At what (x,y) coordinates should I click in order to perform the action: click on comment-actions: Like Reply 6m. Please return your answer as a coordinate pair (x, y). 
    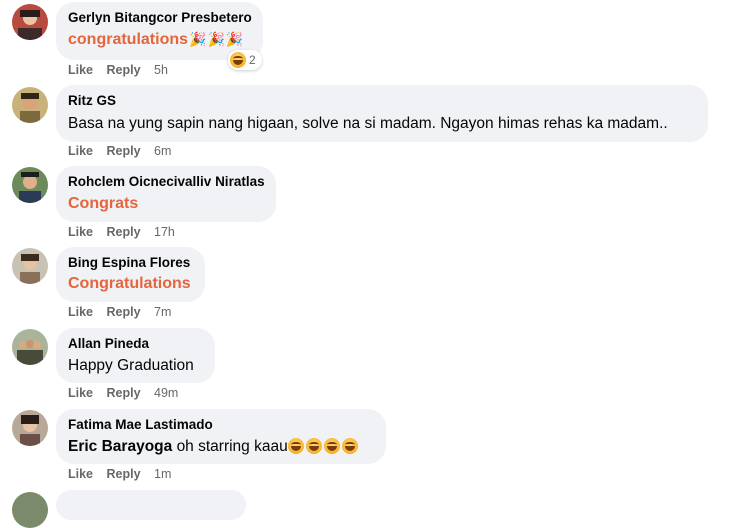
    Looking at the image, I should click on (119, 151).